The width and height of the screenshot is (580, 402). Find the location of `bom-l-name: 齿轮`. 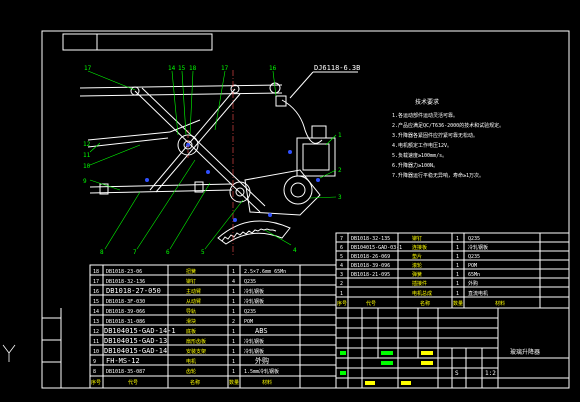

bom-l-name: 齿轮 is located at coordinates (191, 371).